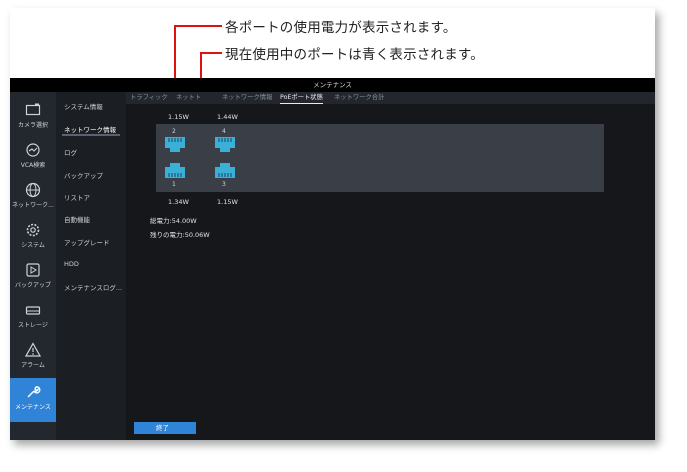  Describe the element at coordinates (33, 150) in the screenshot. I see `vca-search-icon` at that location.